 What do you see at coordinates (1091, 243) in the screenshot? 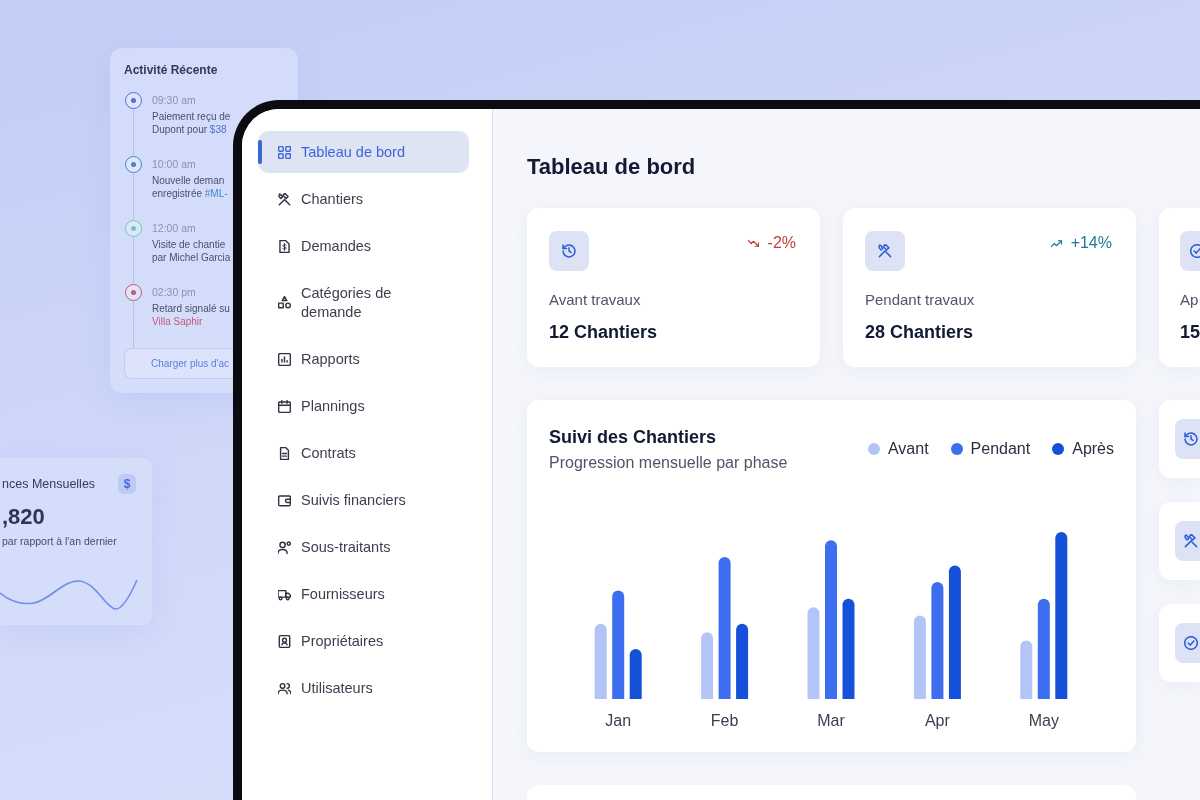
I see `trend-percentage: +14%` at bounding box center [1091, 243].